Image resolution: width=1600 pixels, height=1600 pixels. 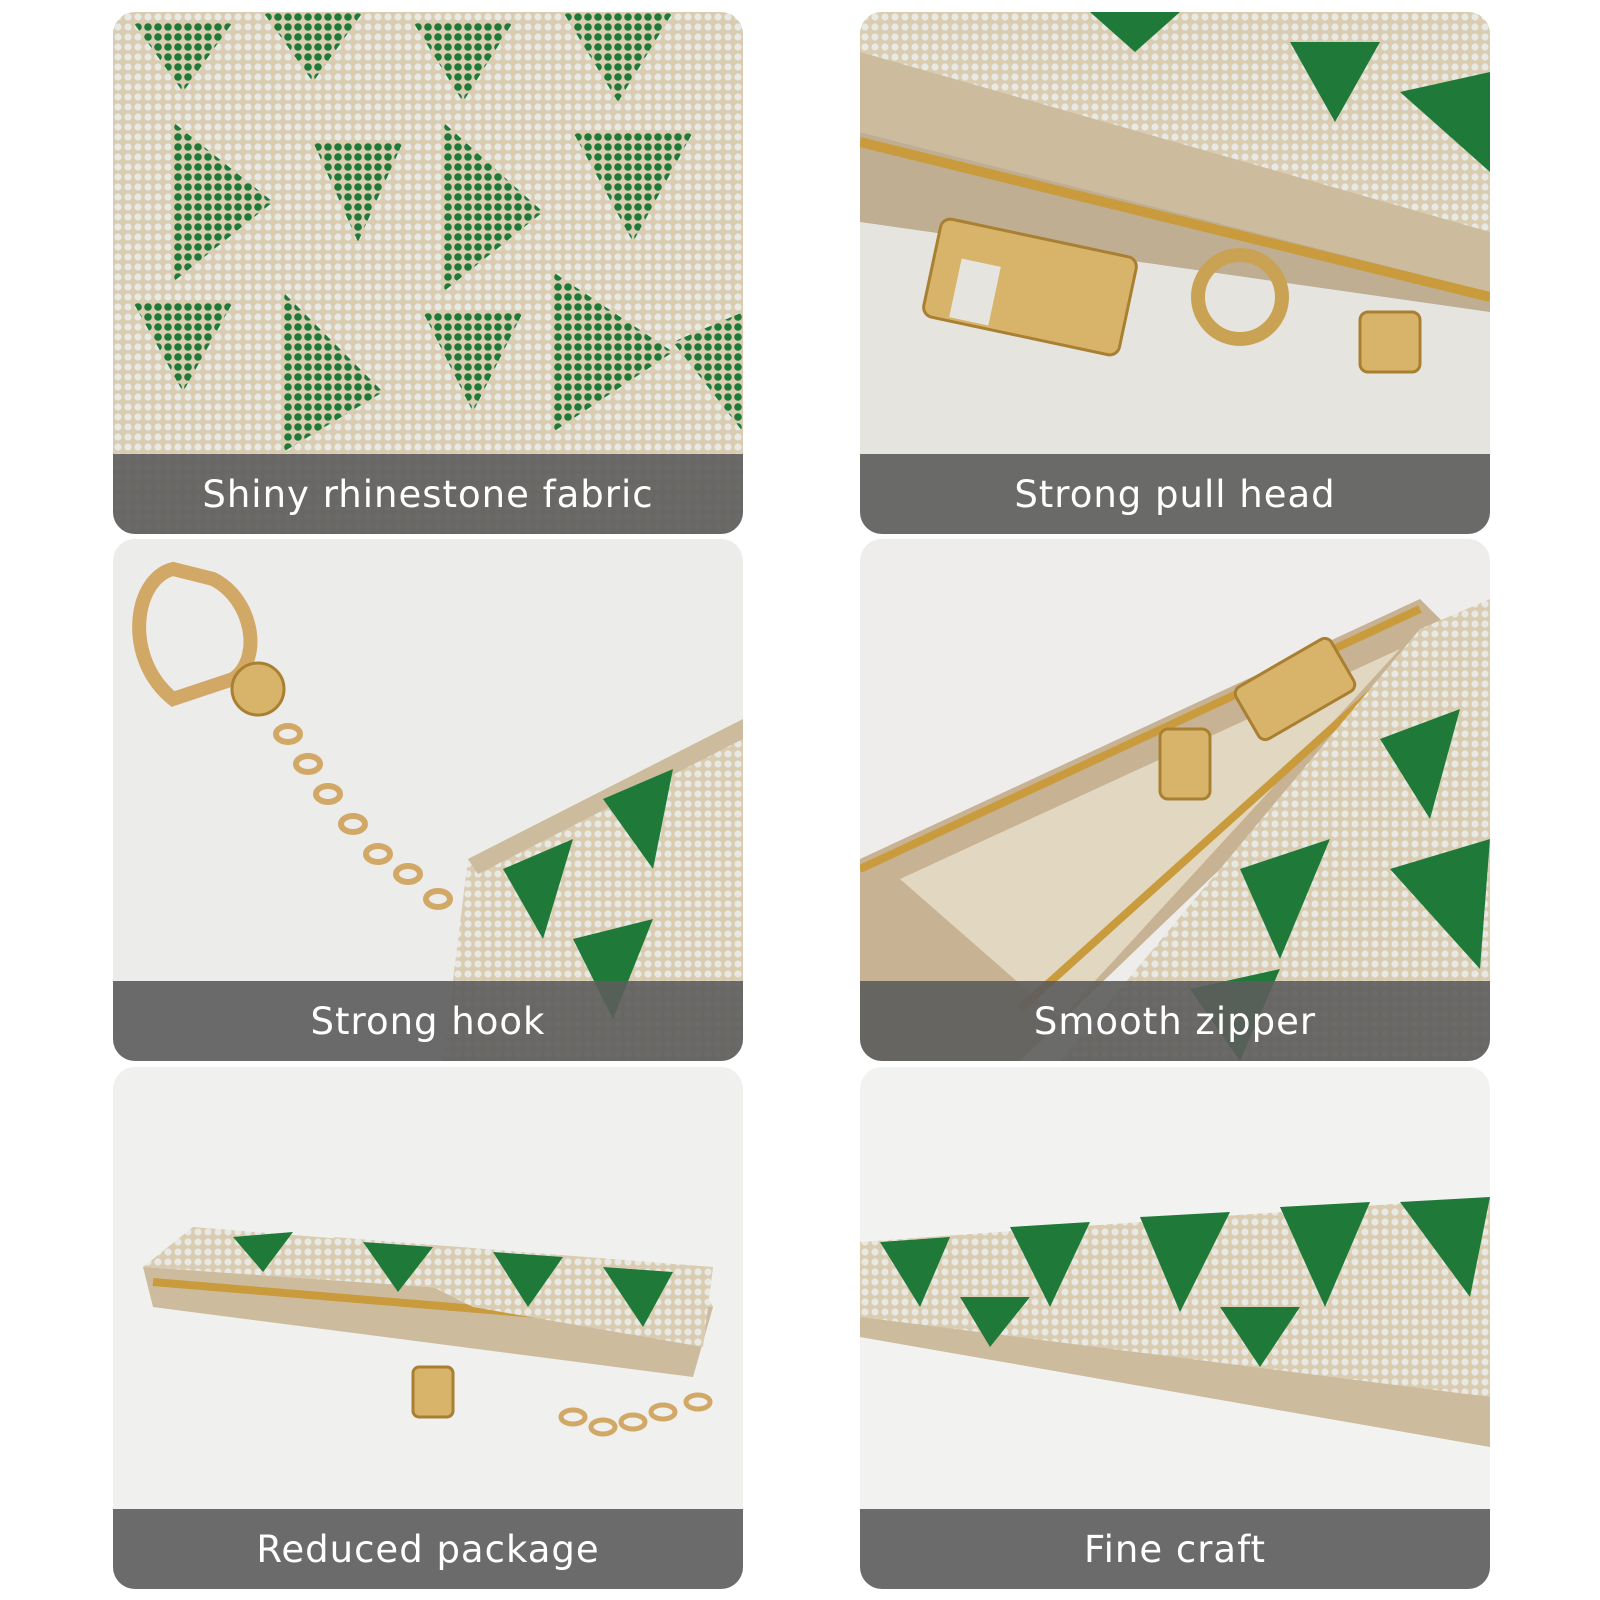 I want to click on panel-pull-head: Strong pull head, so click(x=1175, y=273).